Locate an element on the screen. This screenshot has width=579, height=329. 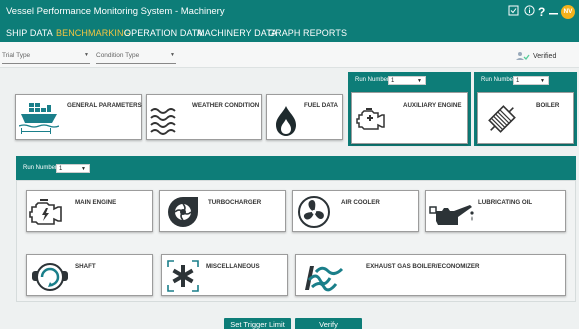
weather-condition-card: WEATHER CONDITION is located at coordinates (204, 117).